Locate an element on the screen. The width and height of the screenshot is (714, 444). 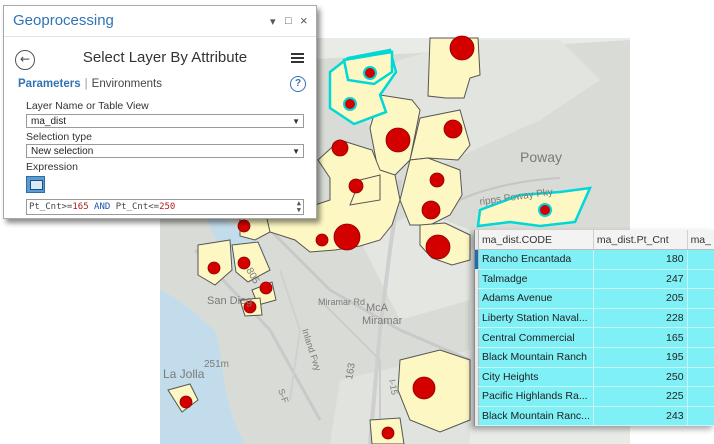
table-row: Central Commercial 165 is located at coordinates (594, 337).